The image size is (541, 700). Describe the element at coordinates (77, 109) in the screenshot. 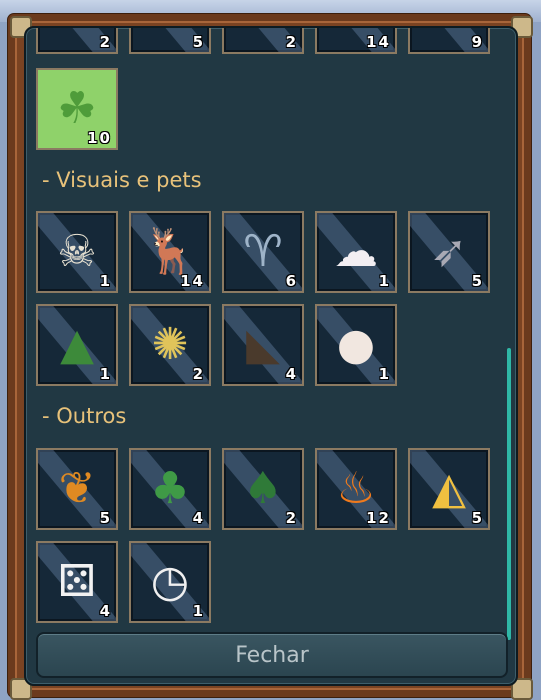

I see `inventory-slot: ☘ 10` at that location.